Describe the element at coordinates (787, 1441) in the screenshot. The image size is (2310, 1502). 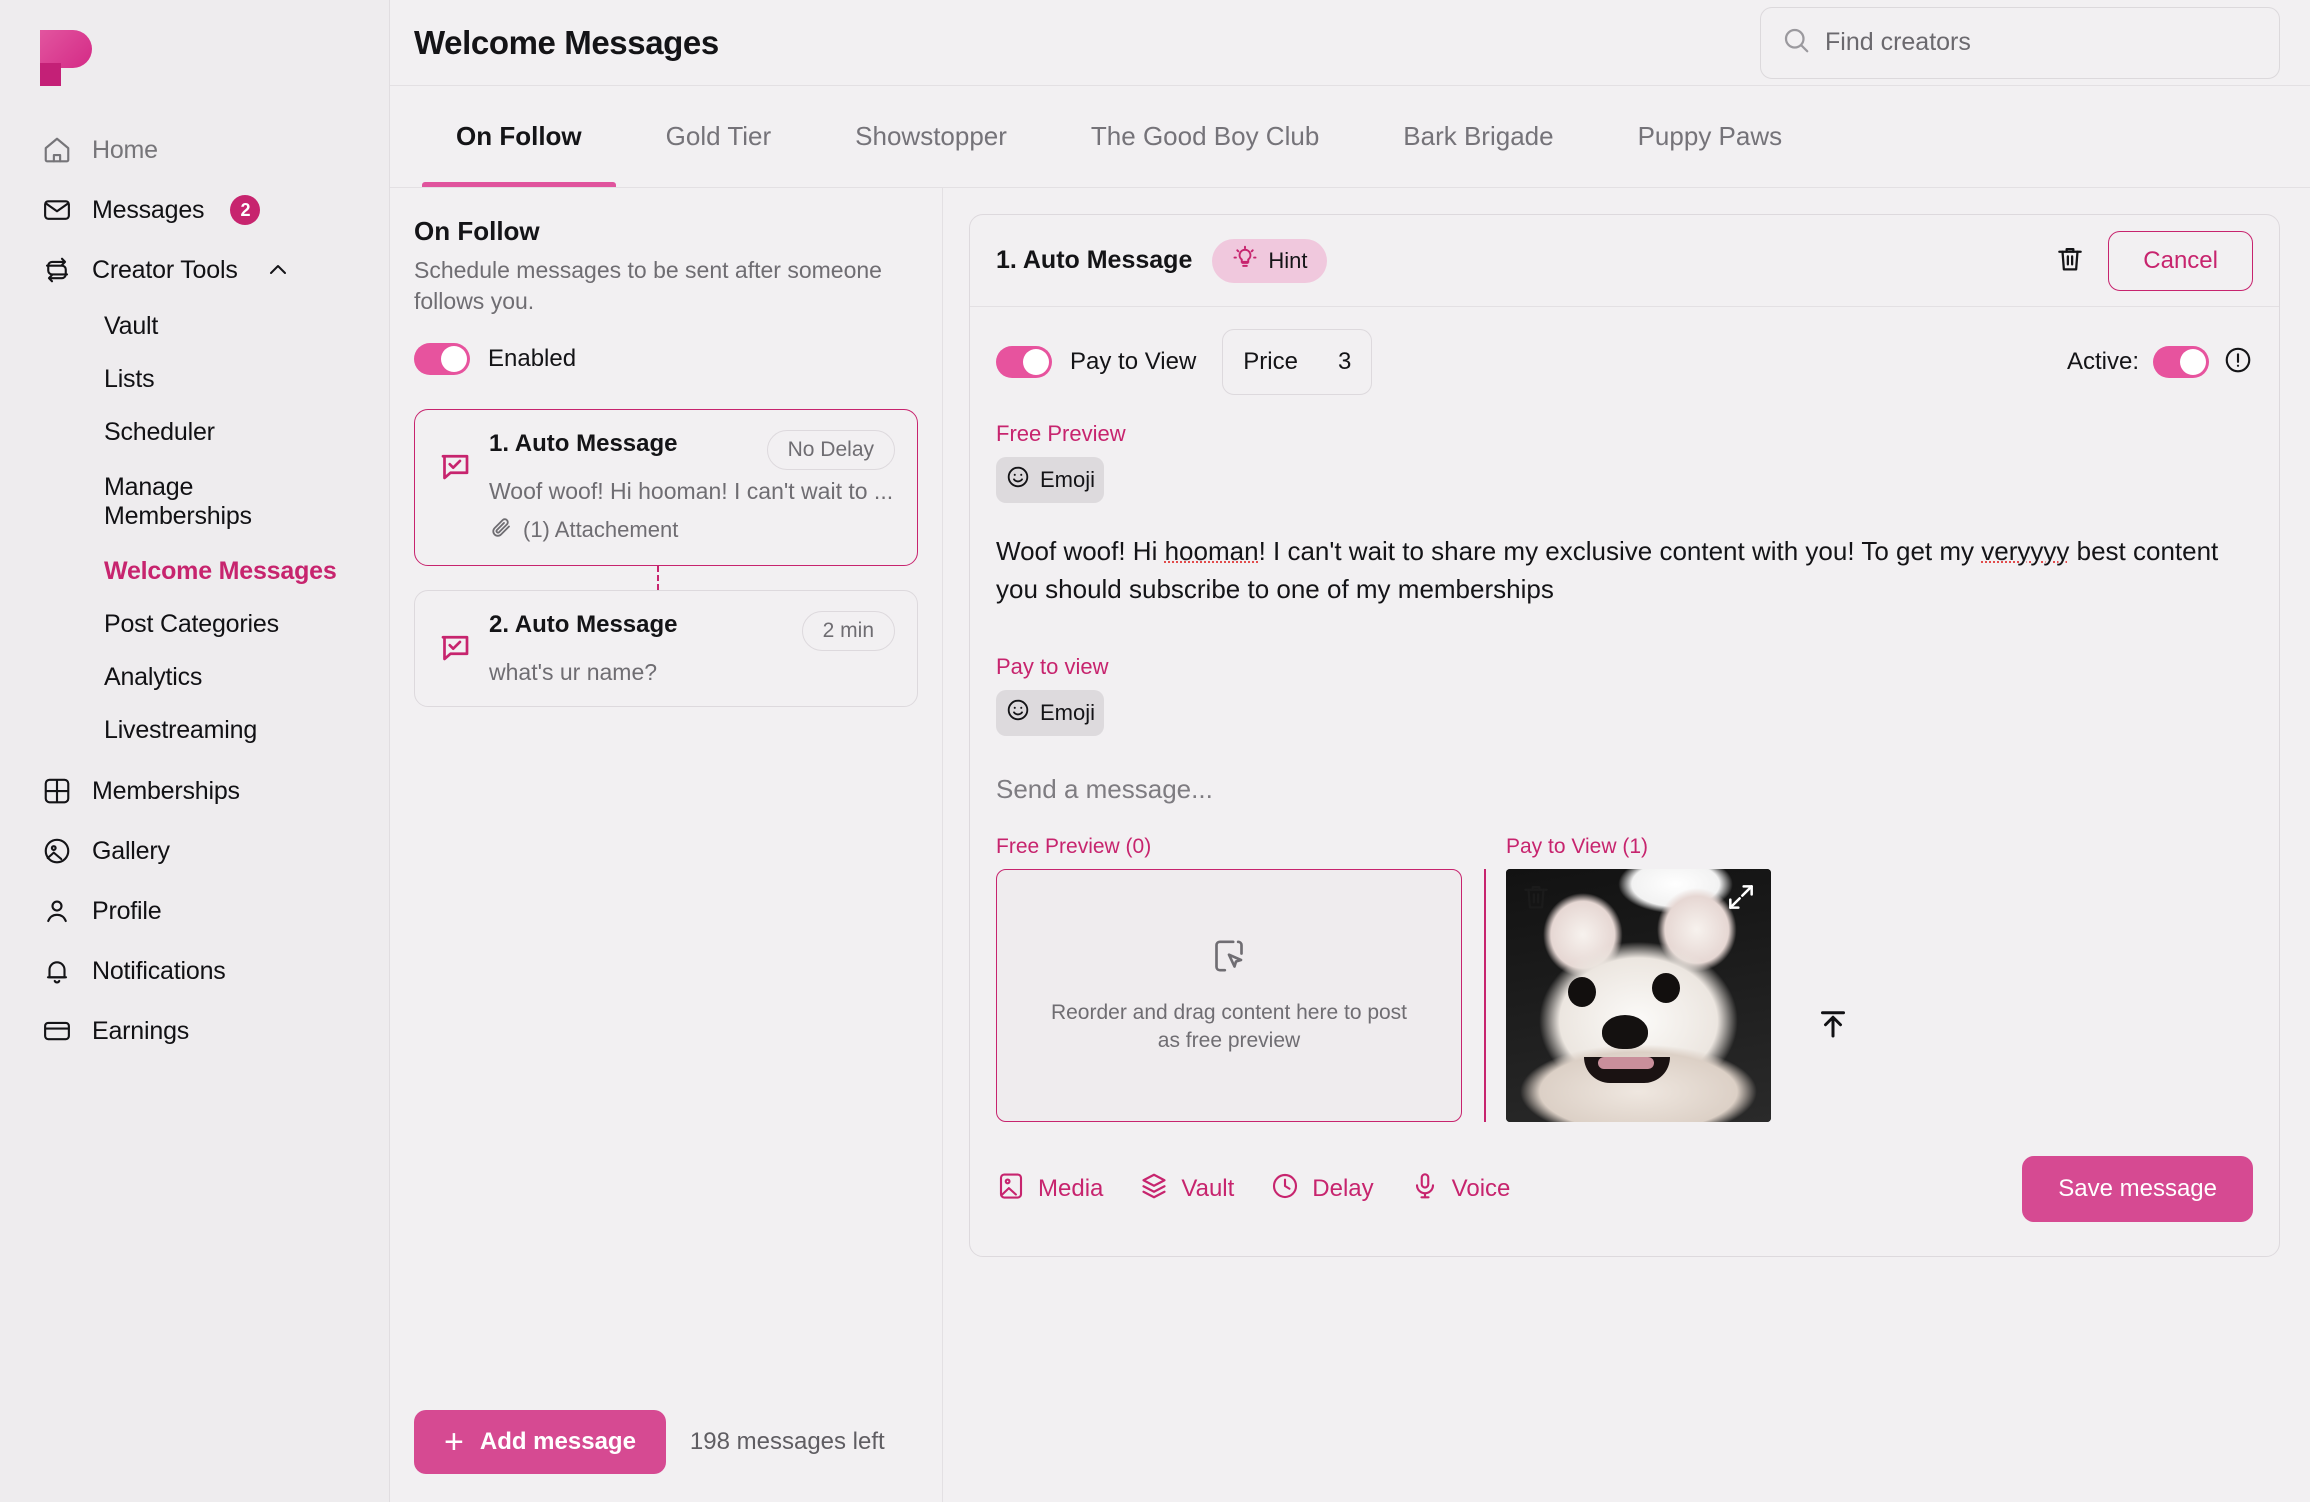
I see `messages-left-label: 198 messages left` at that location.